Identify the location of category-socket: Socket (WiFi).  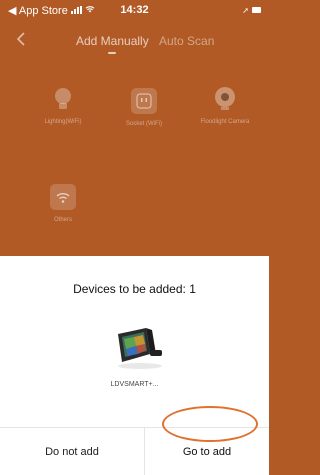
(144, 108).